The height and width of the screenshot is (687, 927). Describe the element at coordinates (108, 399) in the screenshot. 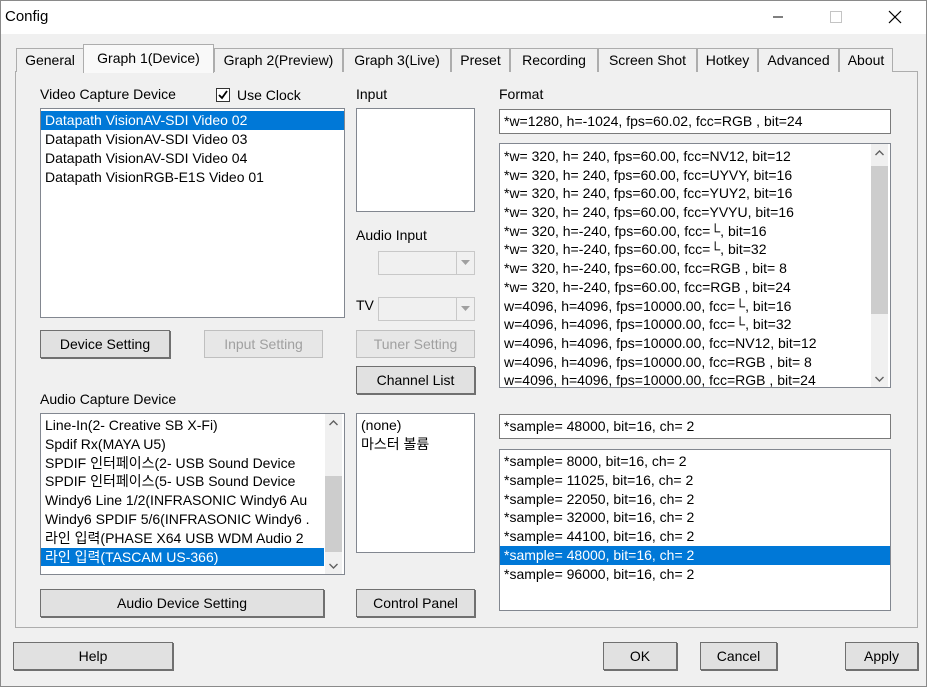

I see `audio-capture-device-label: Audio Capture Device` at that location.